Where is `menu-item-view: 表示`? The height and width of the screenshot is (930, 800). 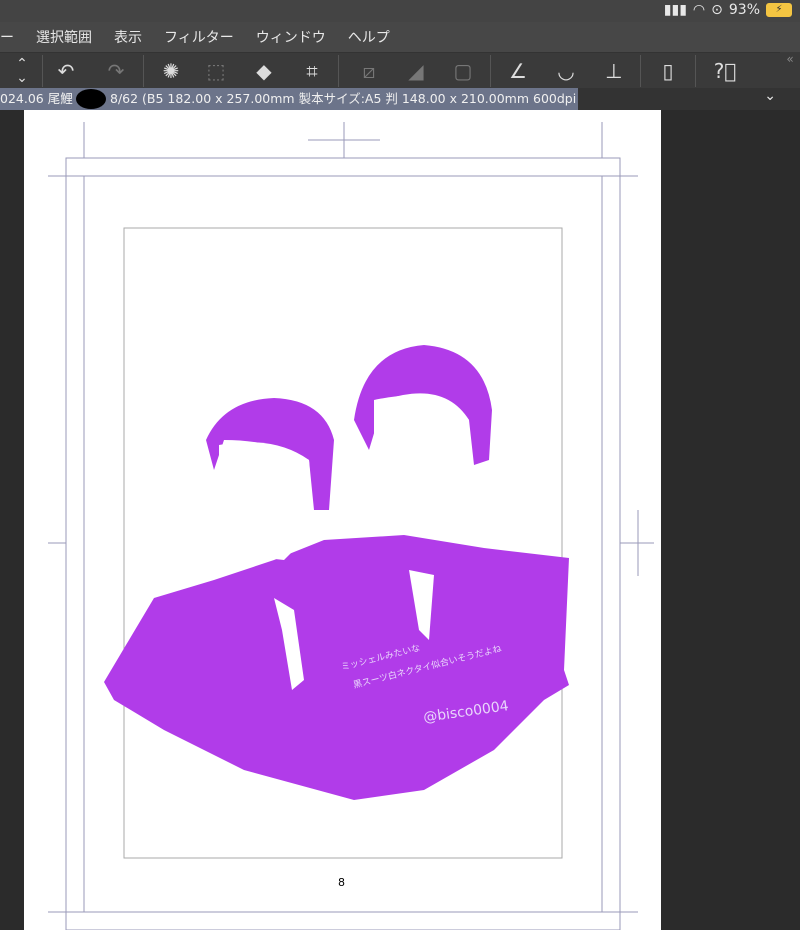 menu-item-view: 表示 is located at coordinates (128, 37).